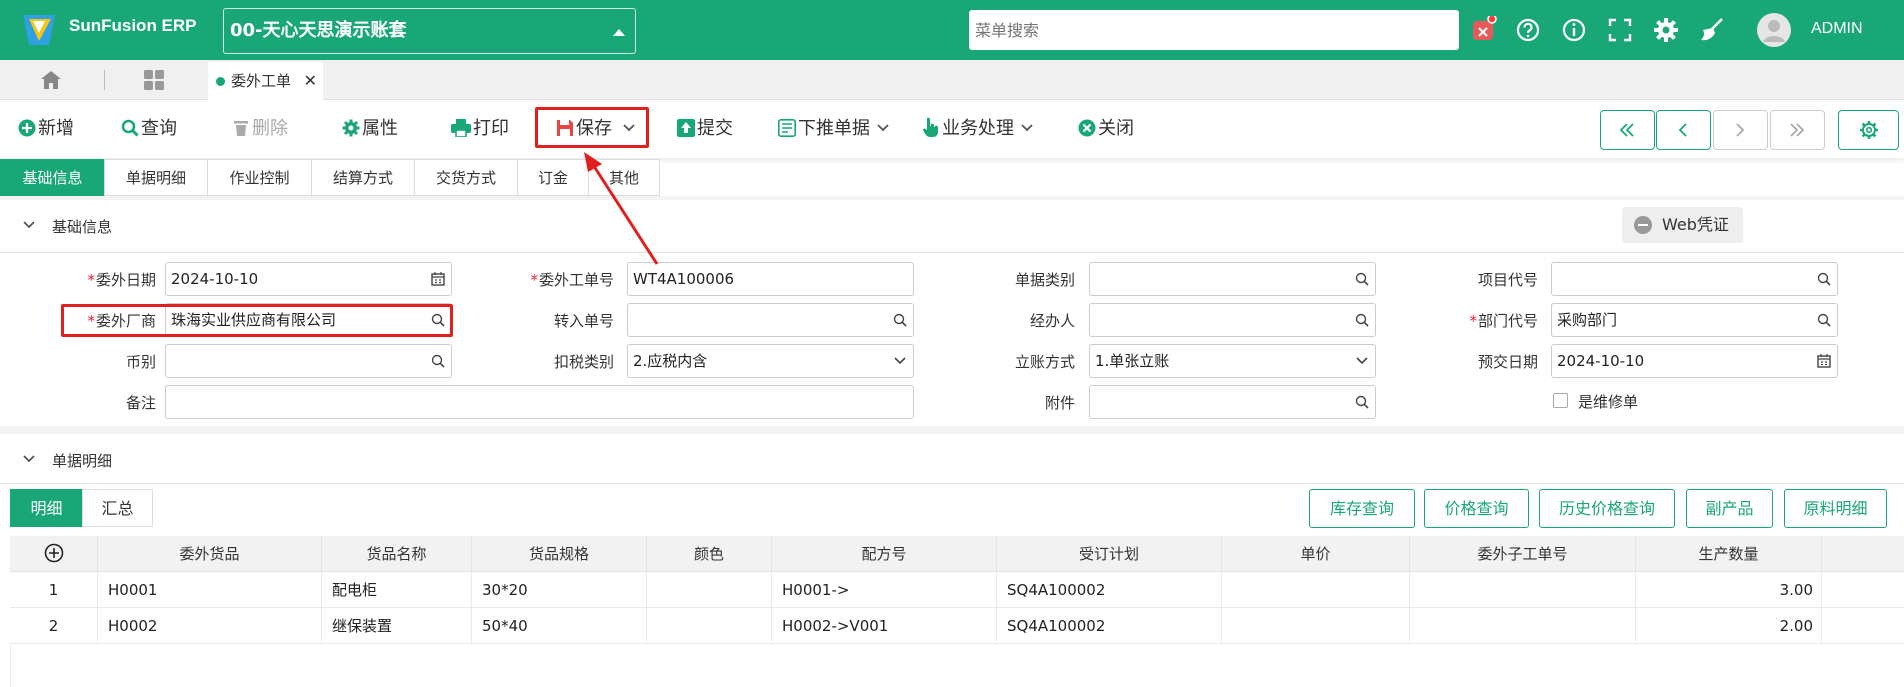 The width and height of the screenshot is (1904, 687). I want to click on price-query-button: 价格查询, so click(1476, 508).